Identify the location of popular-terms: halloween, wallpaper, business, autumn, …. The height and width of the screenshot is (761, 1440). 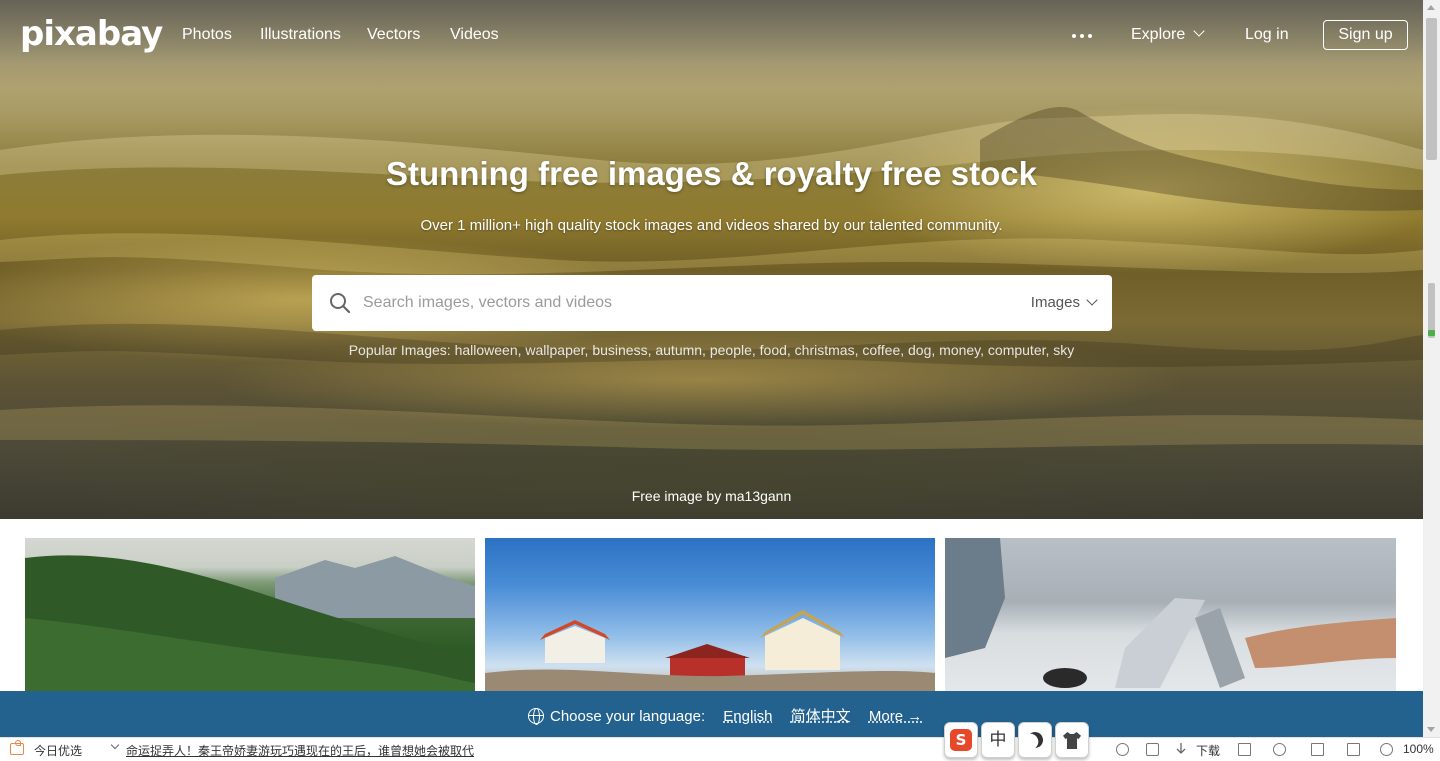
(765, 350).